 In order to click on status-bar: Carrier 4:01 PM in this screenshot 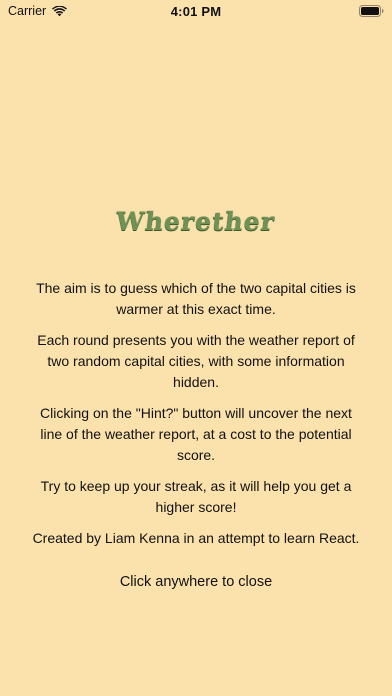, I will do `click(196, 11)`.